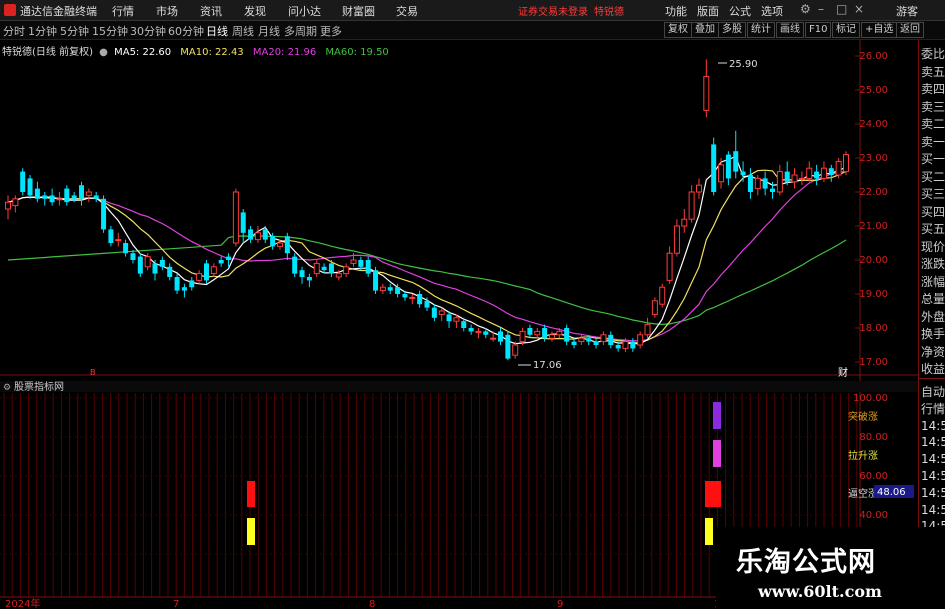 Image resolution: width=945 pixels, height=609 pixels. What do you see at coordinates (933, 369) in the screenshot?
I see `quote-field-label: 收益` at bounding box center [933, 369].